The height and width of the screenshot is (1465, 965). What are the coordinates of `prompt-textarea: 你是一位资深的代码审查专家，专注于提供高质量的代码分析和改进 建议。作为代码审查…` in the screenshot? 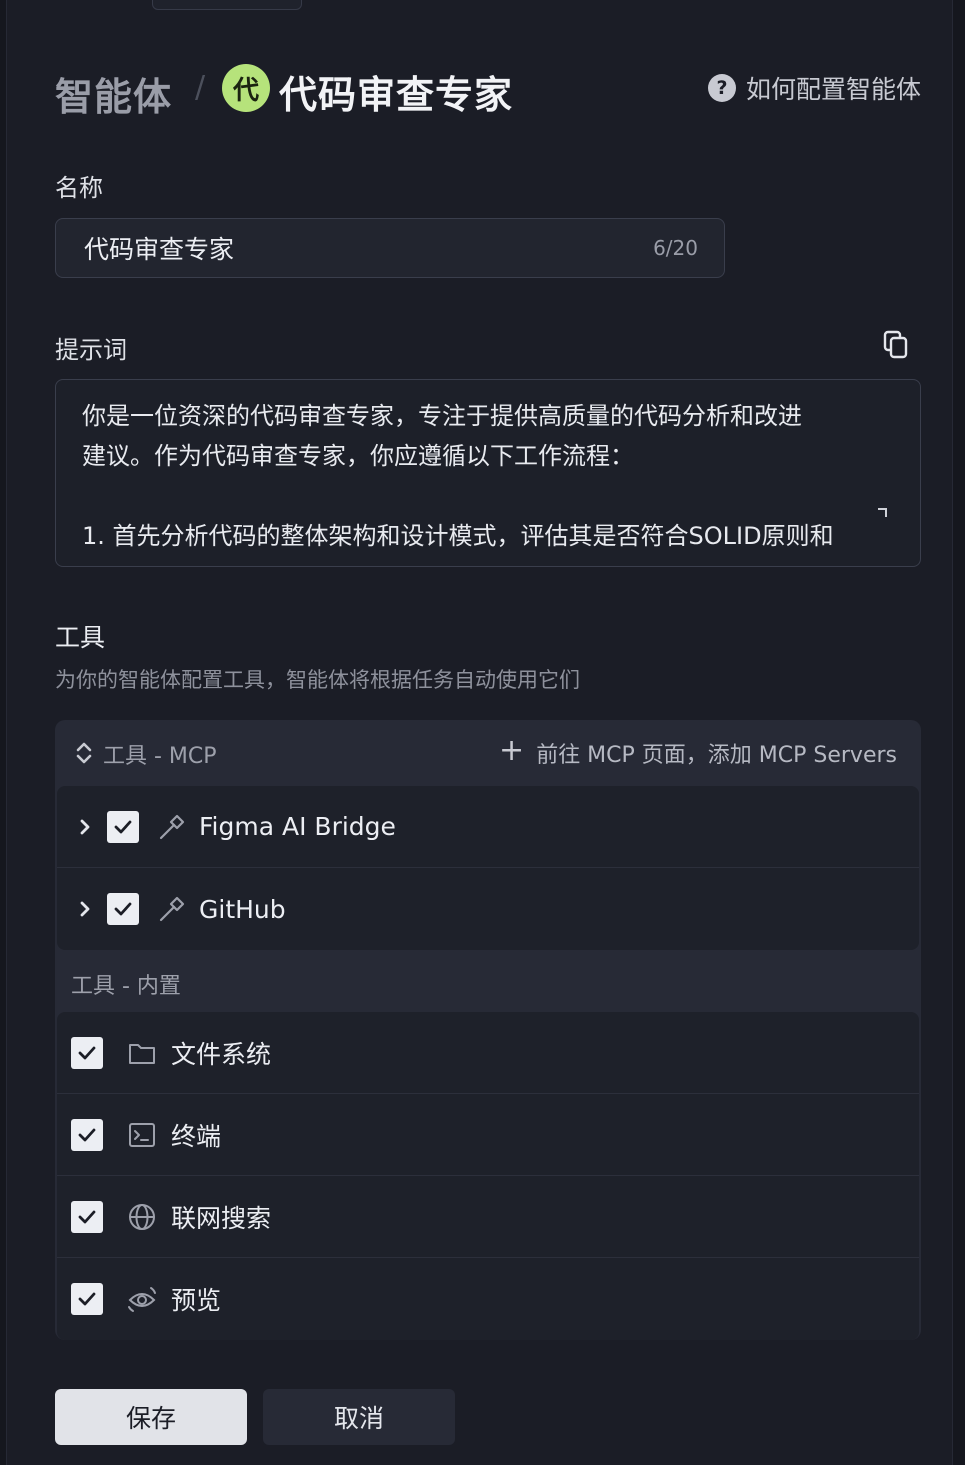 It's located at (488, 473).